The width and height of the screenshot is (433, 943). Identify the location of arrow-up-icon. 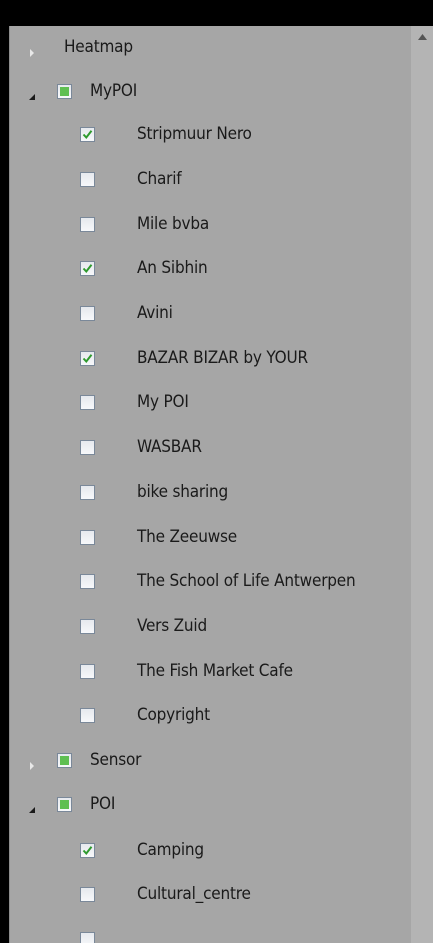
(422, 37).